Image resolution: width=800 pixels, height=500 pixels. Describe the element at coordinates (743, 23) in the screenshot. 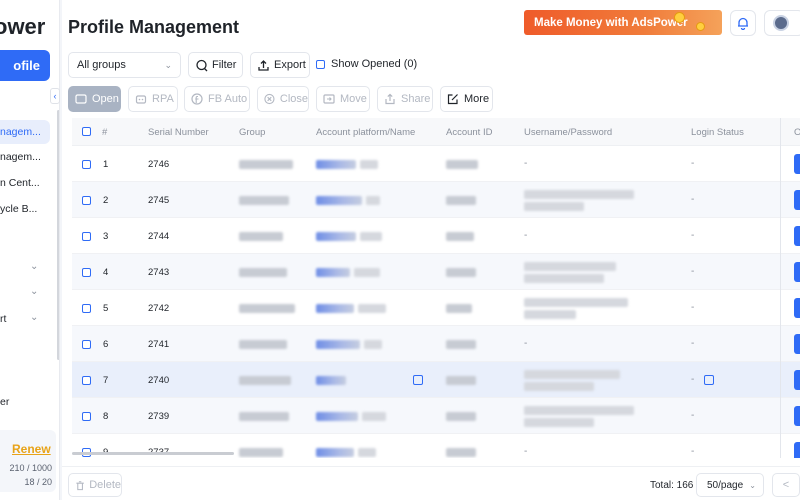

I see `notification-button` at that location.